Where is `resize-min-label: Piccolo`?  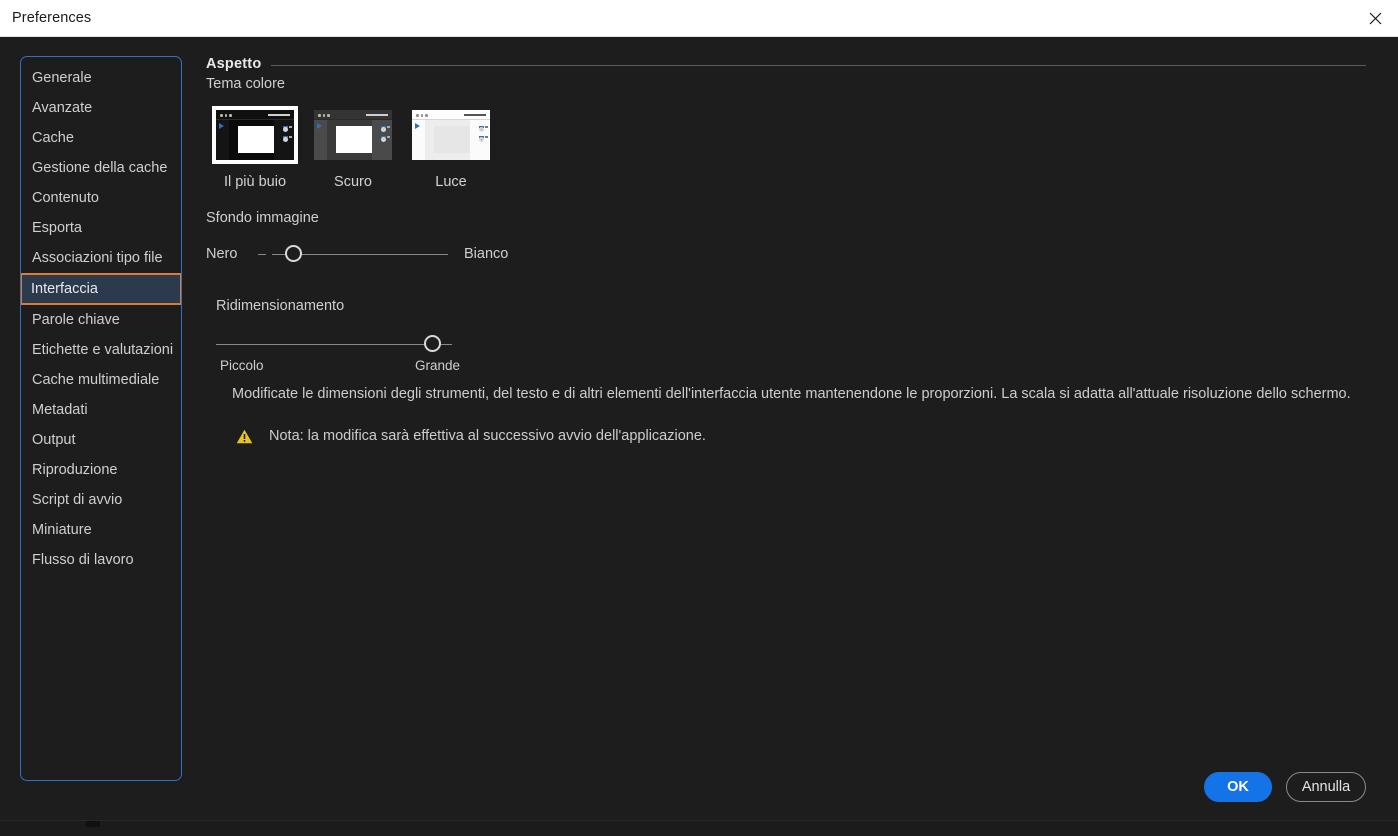
resize-min-label: Piccolo is located at coordinates (242, 365).